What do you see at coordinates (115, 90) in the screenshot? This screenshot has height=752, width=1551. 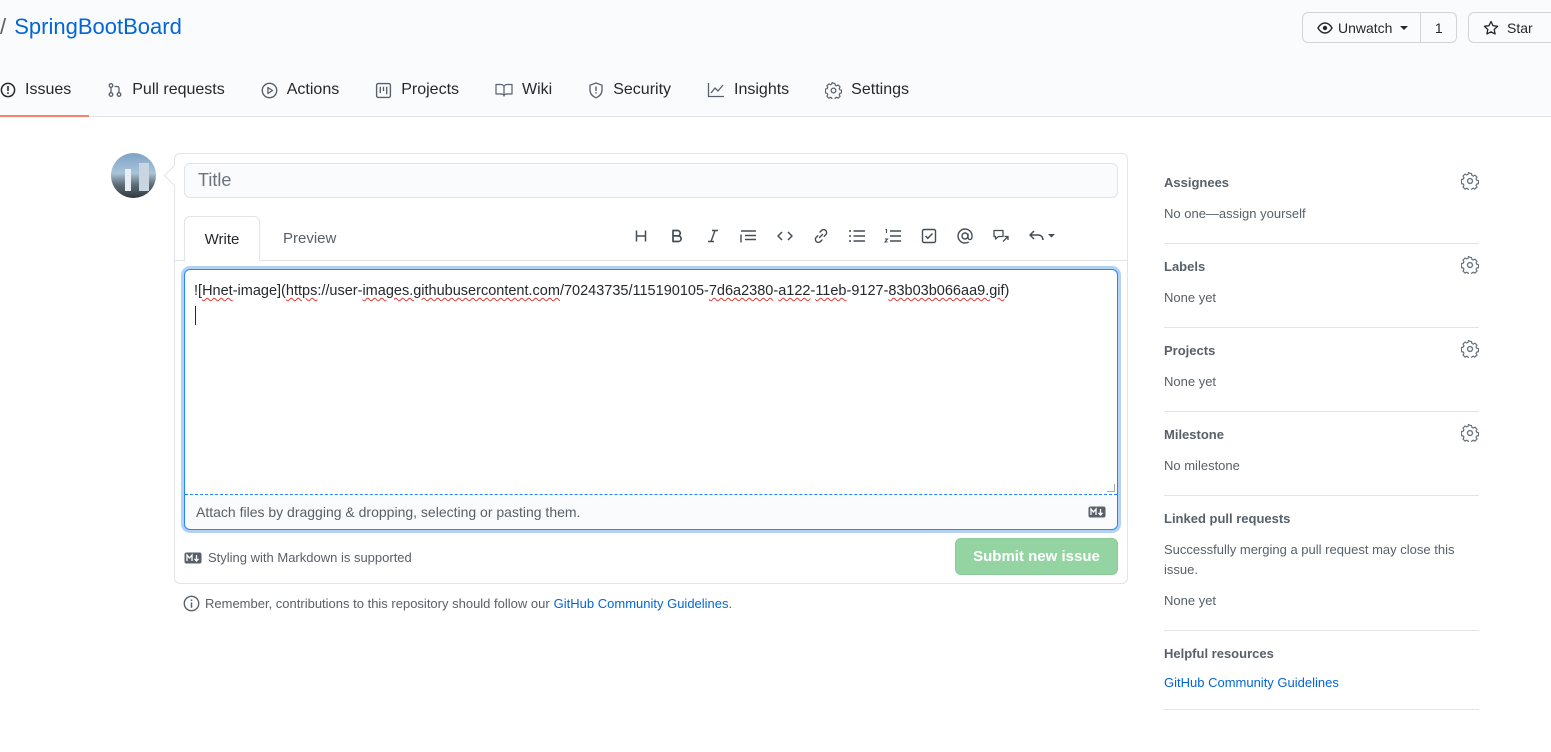 I see `pull-request-icon` at bounding box center [115, 90].